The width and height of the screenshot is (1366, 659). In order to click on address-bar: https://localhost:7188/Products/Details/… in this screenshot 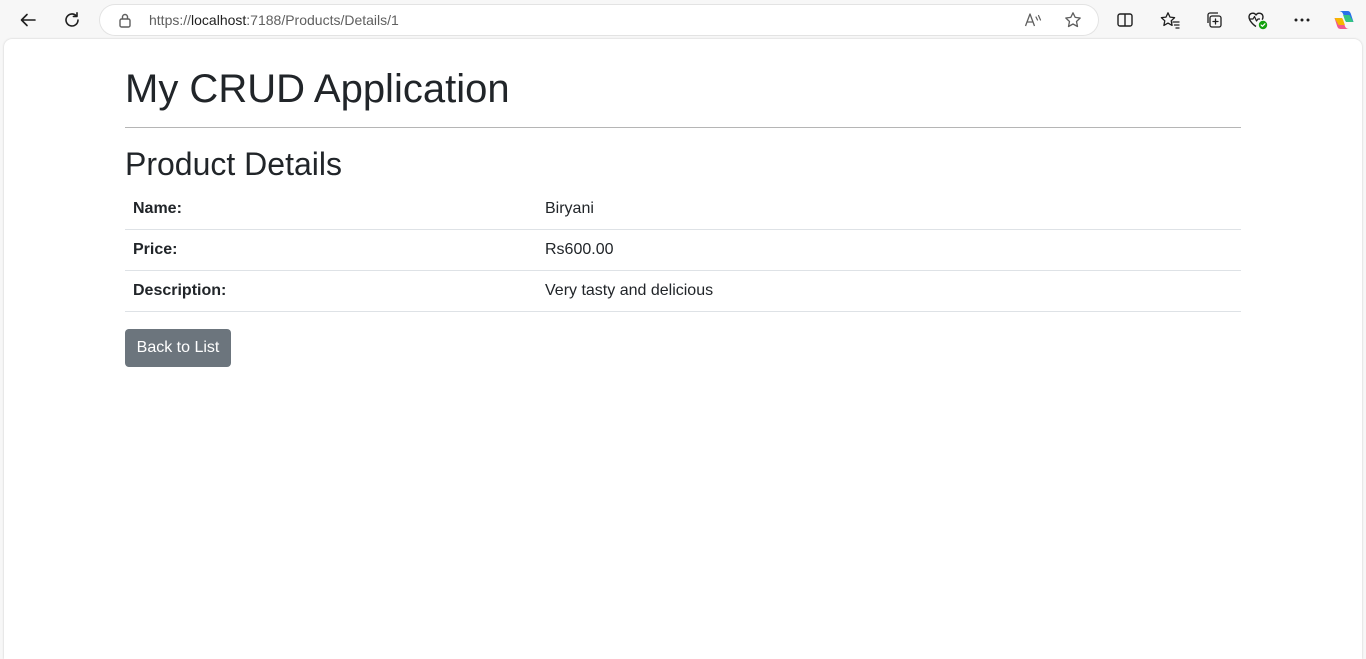, I will do `click(599, 20)`.